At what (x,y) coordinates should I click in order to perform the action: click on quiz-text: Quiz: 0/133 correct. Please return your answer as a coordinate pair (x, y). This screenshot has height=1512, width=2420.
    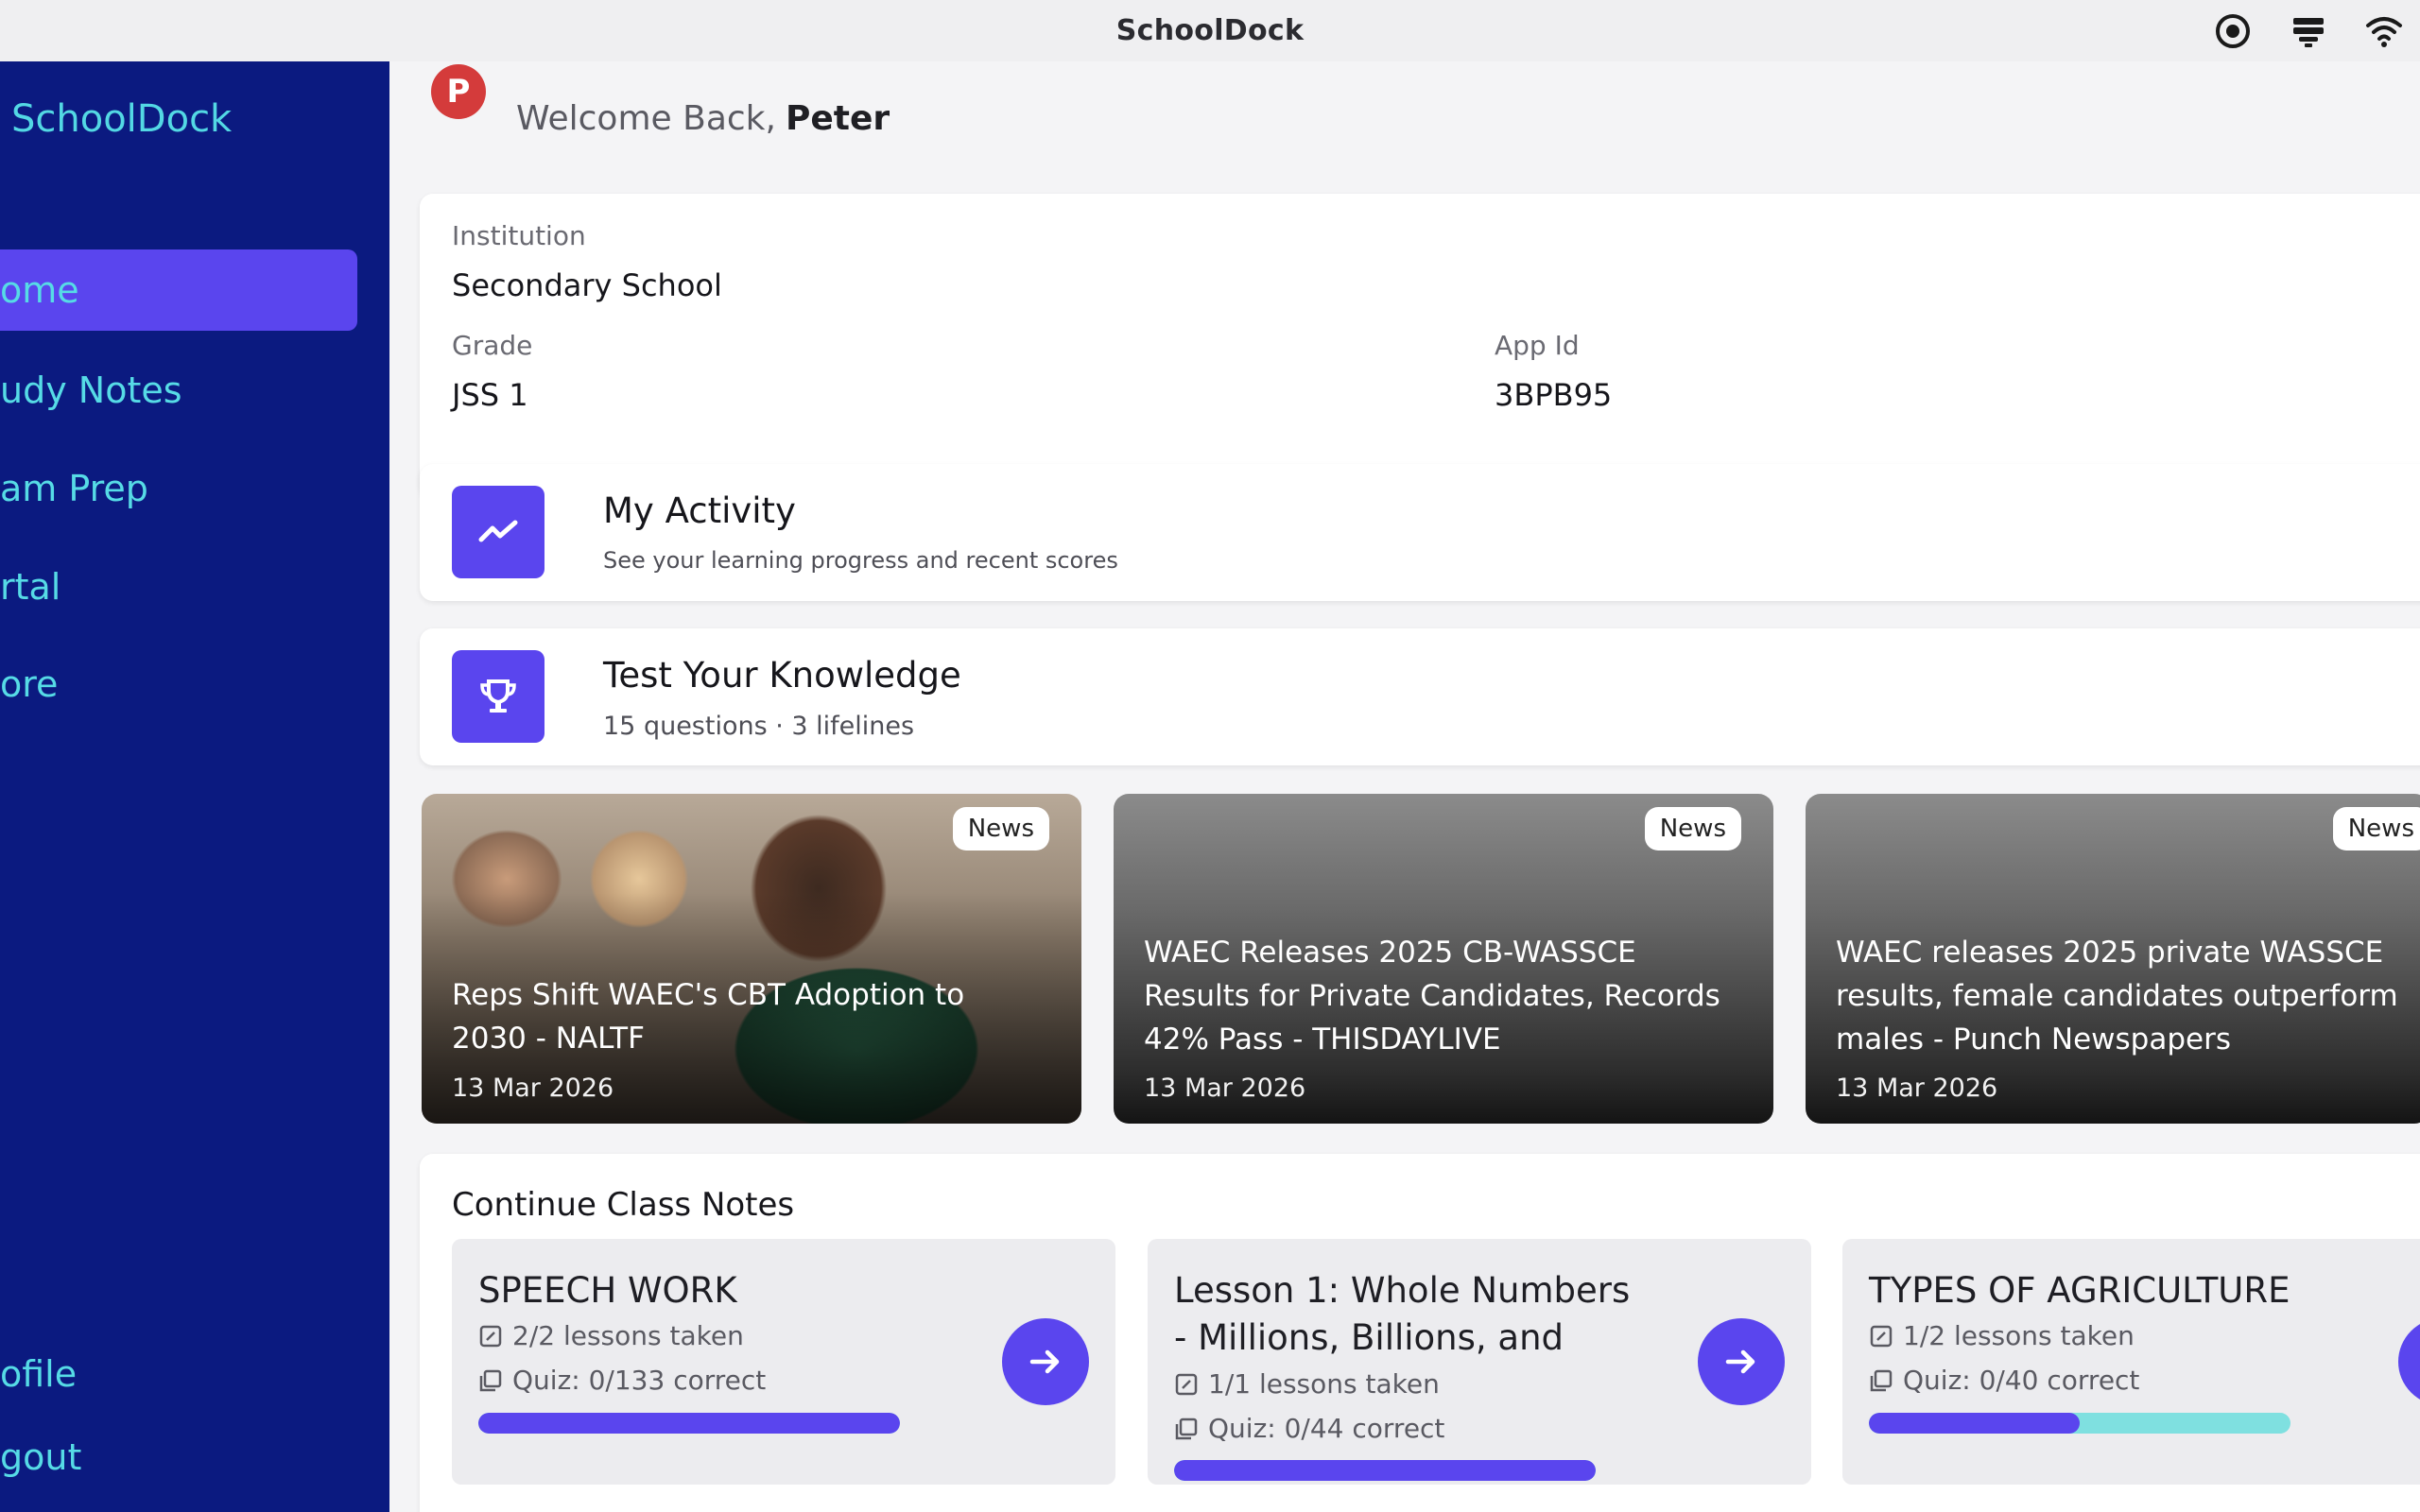
    Looking at the image, I should click on (639, 1380).